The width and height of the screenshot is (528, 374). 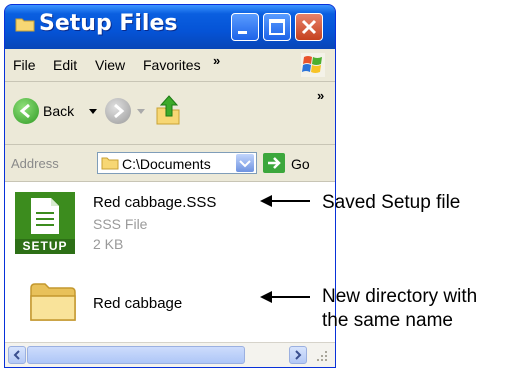 What do you see at coordinates (274, 163) in the screenshot?
I see `go-arrow-icon` at bounding box center [274, 163].